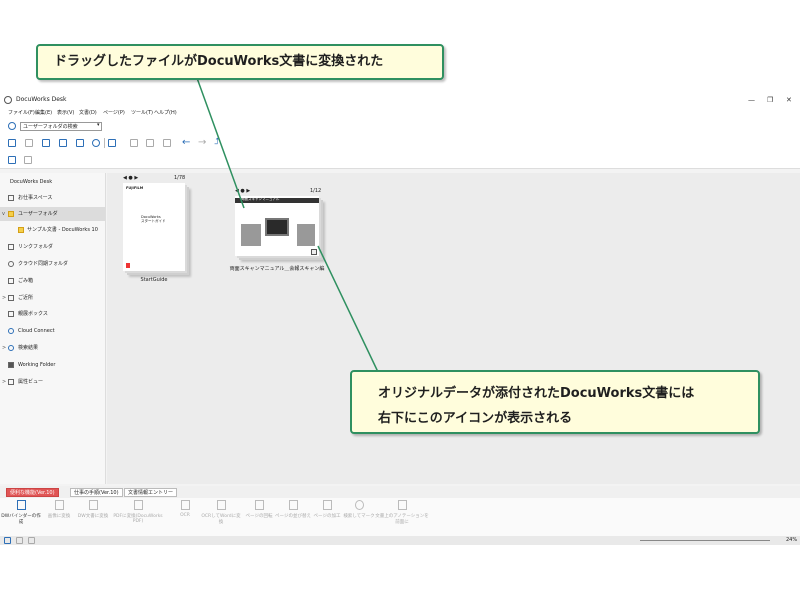 The height and width of the screenshot is (600, 800). What do you see at coordinates (287, 225) in the screenshot?
I see `callout-connectors` at bounding box center [287, 225].